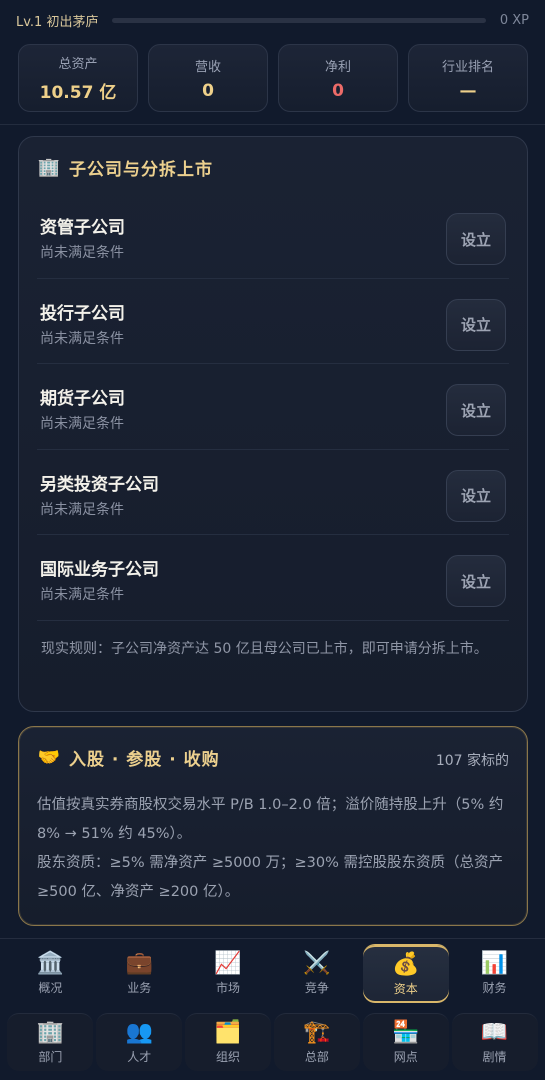  What do you see at coordinates (472, 761) in the screenshot?
I see `target-count: 107 家标的` at bounding box center [472, 761].